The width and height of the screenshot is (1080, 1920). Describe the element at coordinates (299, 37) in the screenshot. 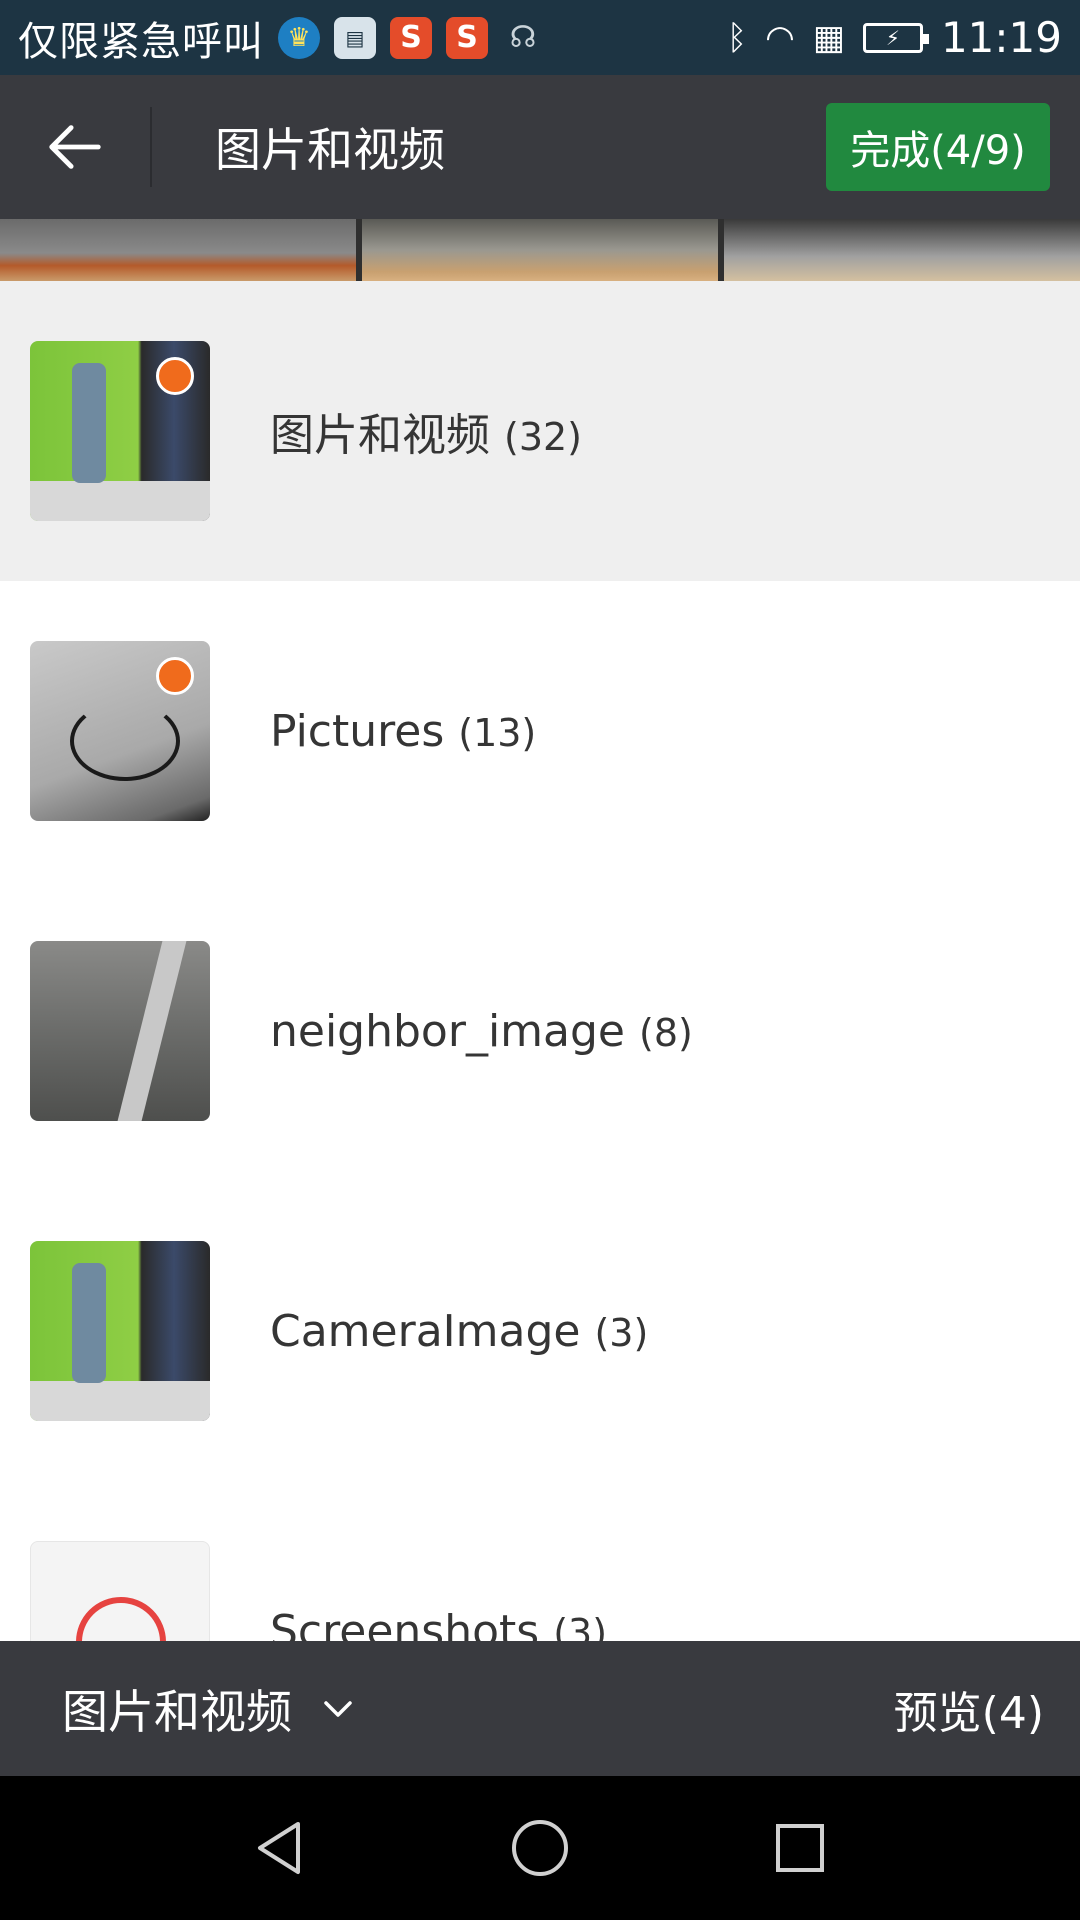

I see `crown-icon: ♛` at that location.